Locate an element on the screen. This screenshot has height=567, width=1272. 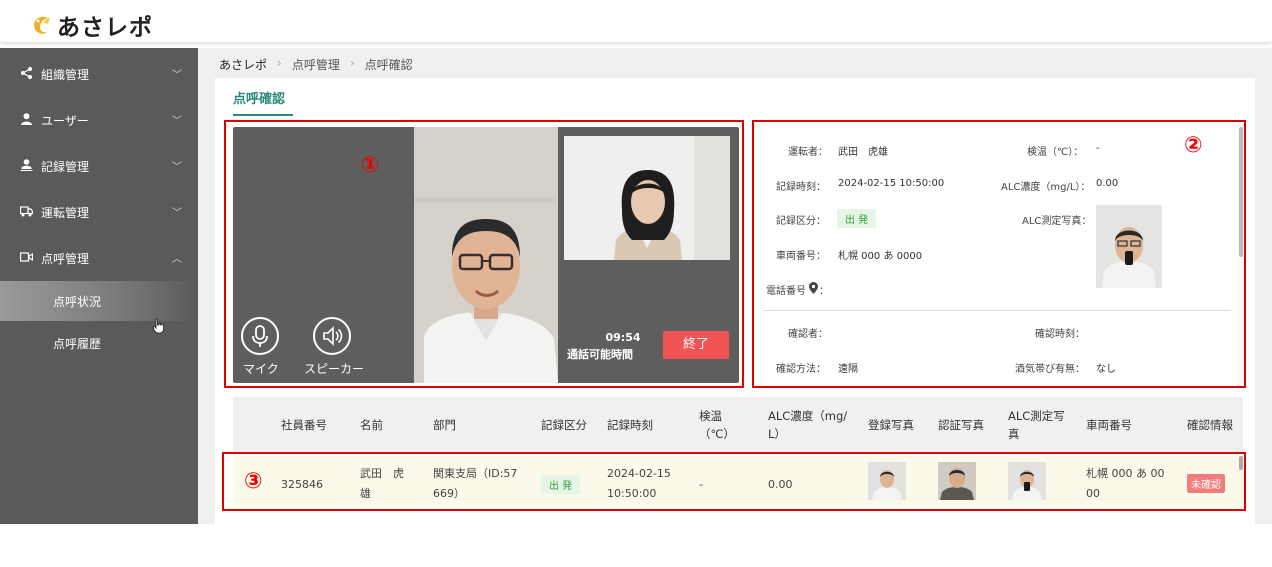
phone-colon: ： is located at coordinates (824, 291).